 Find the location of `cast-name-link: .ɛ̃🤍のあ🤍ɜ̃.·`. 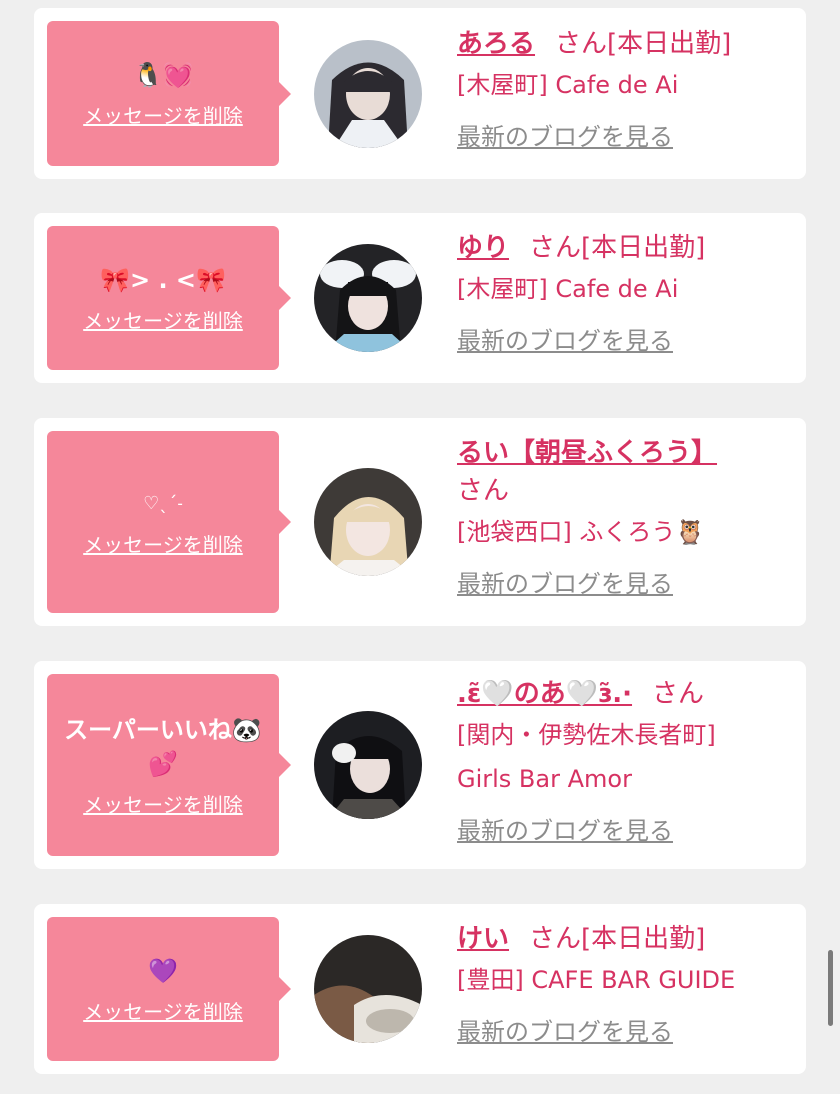

cast-name-link: .ɛ̃🤍のあ🤍ɜ̃.· is located at coordinates (544, 694).